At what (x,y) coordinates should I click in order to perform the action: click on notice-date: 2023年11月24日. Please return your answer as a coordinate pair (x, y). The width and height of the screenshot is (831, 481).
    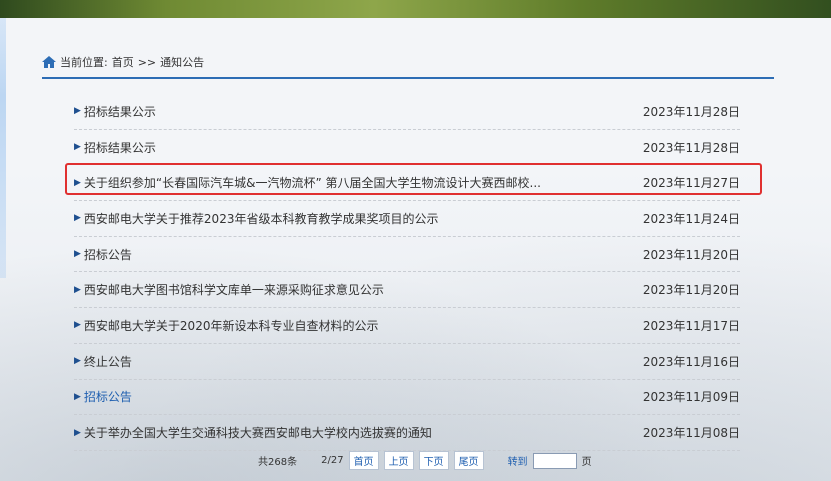
    Looking at the image, I should click on (691, 218).